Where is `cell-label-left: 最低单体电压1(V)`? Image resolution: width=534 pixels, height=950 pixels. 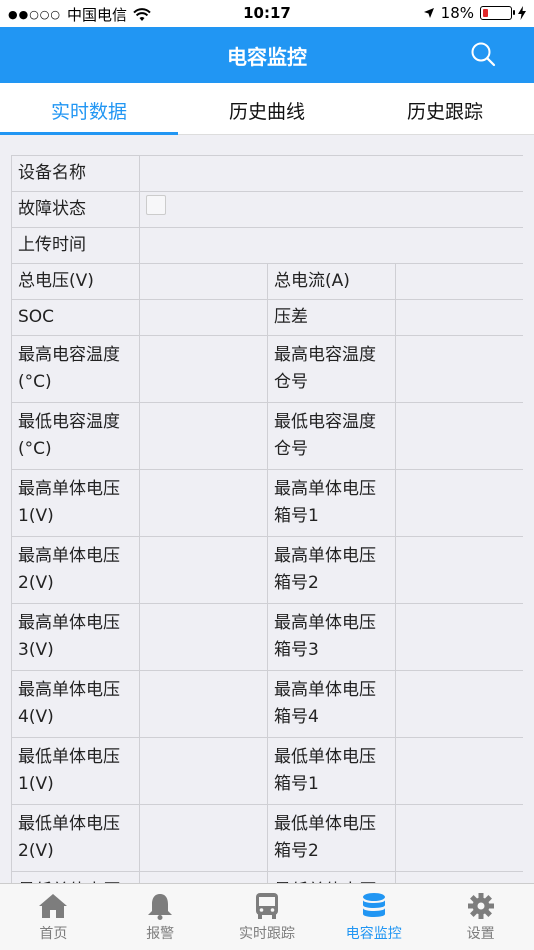
cell-label-left: 最低单体电压1(V) is located at coordinates (75, 771).